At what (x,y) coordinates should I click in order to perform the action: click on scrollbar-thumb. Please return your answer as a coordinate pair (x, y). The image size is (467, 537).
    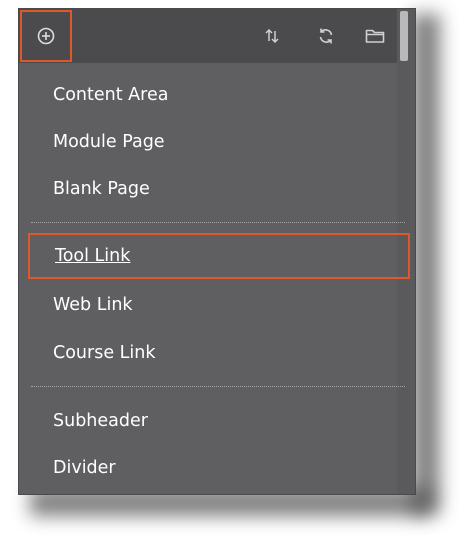
    Looking at the image, I should click on (404, 36).